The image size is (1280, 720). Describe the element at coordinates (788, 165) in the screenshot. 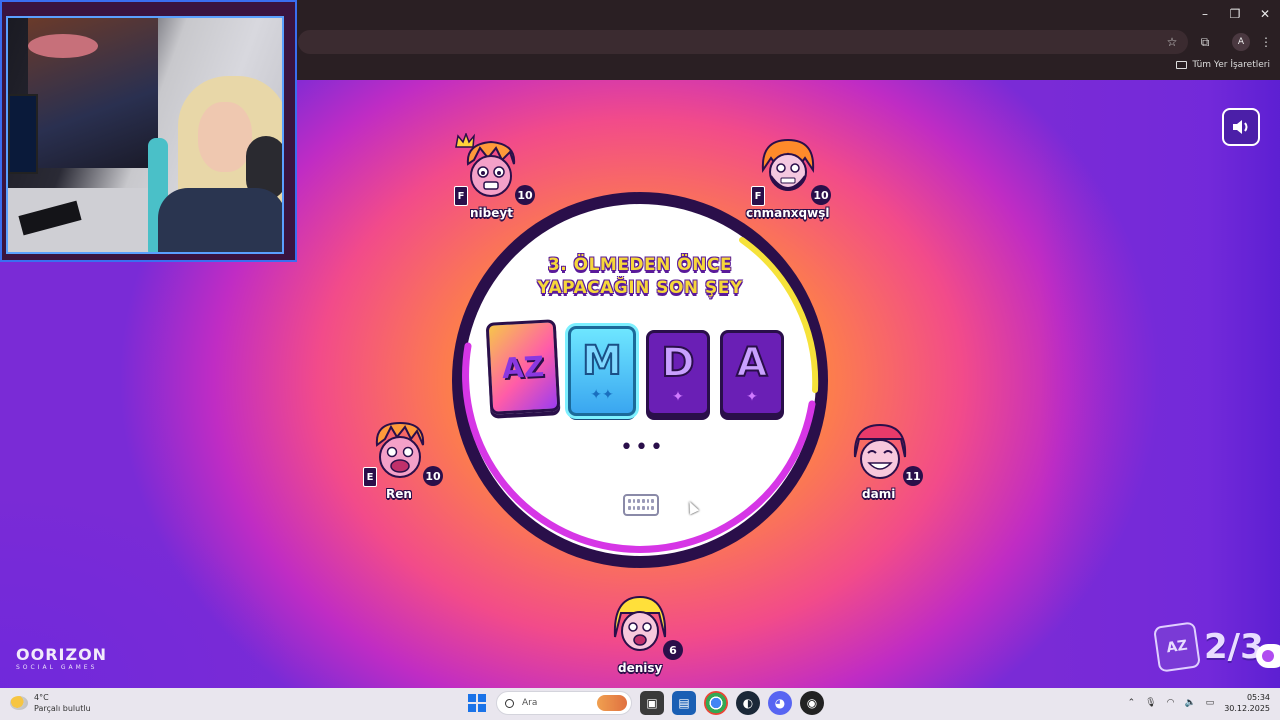

I see `player-avatar-cnmanxqwsl` at that location.